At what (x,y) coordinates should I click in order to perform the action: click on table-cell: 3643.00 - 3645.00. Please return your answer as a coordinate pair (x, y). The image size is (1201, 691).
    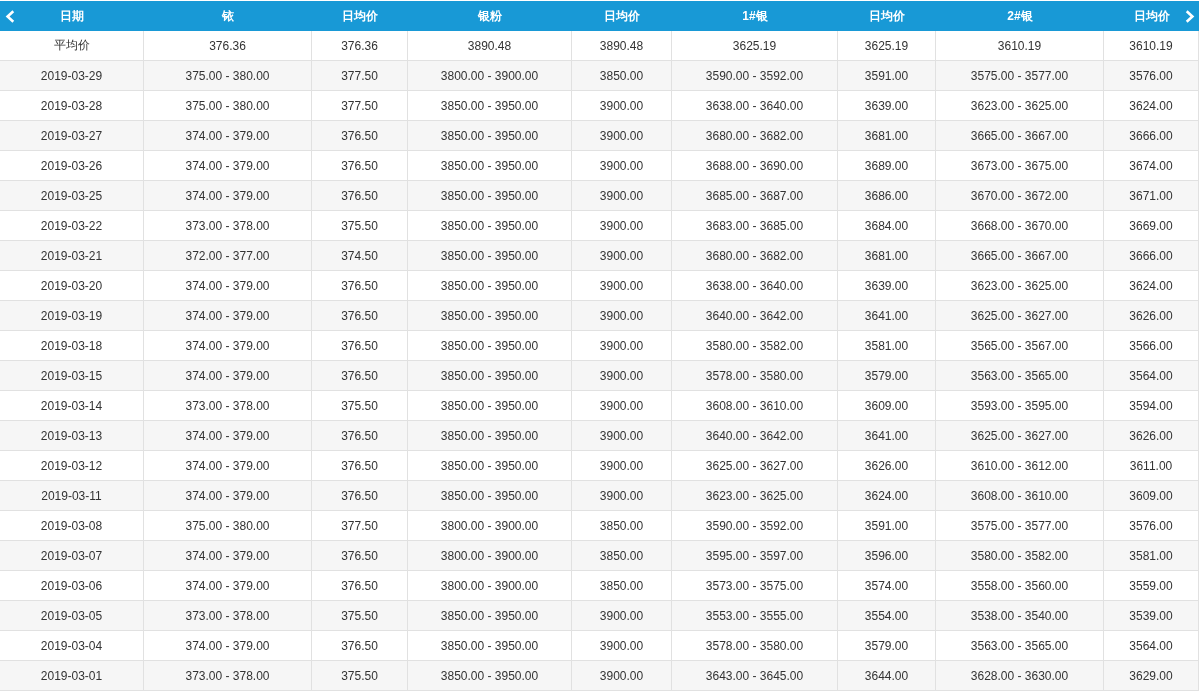
    Looking at the image, I should click on (755, 676).